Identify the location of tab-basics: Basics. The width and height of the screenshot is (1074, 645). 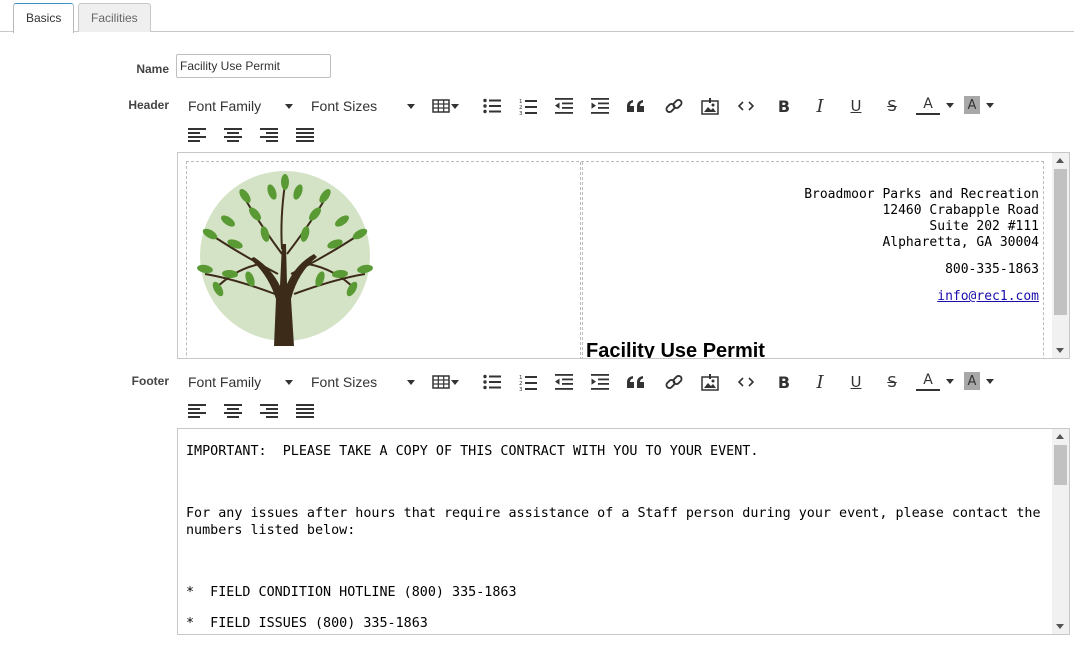
(44, 18).